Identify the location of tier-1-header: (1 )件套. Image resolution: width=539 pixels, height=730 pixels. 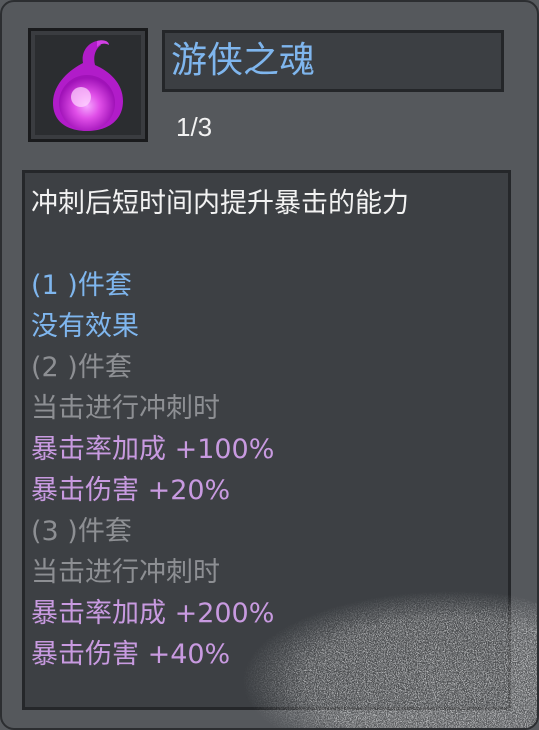
(81, 285).